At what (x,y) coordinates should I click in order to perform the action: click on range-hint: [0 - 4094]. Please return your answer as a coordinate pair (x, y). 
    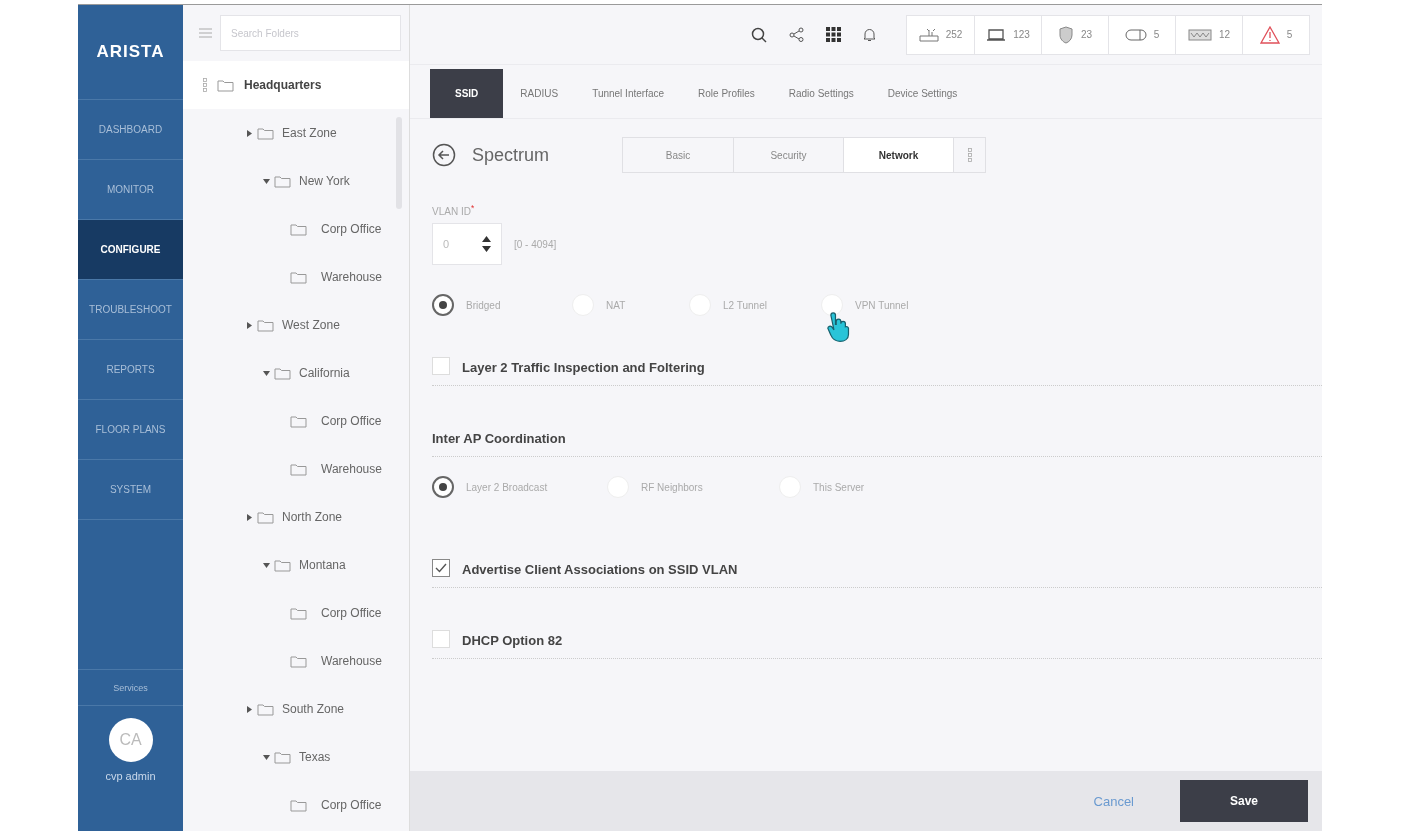
    Looking at the image, I should click on (535, 244).